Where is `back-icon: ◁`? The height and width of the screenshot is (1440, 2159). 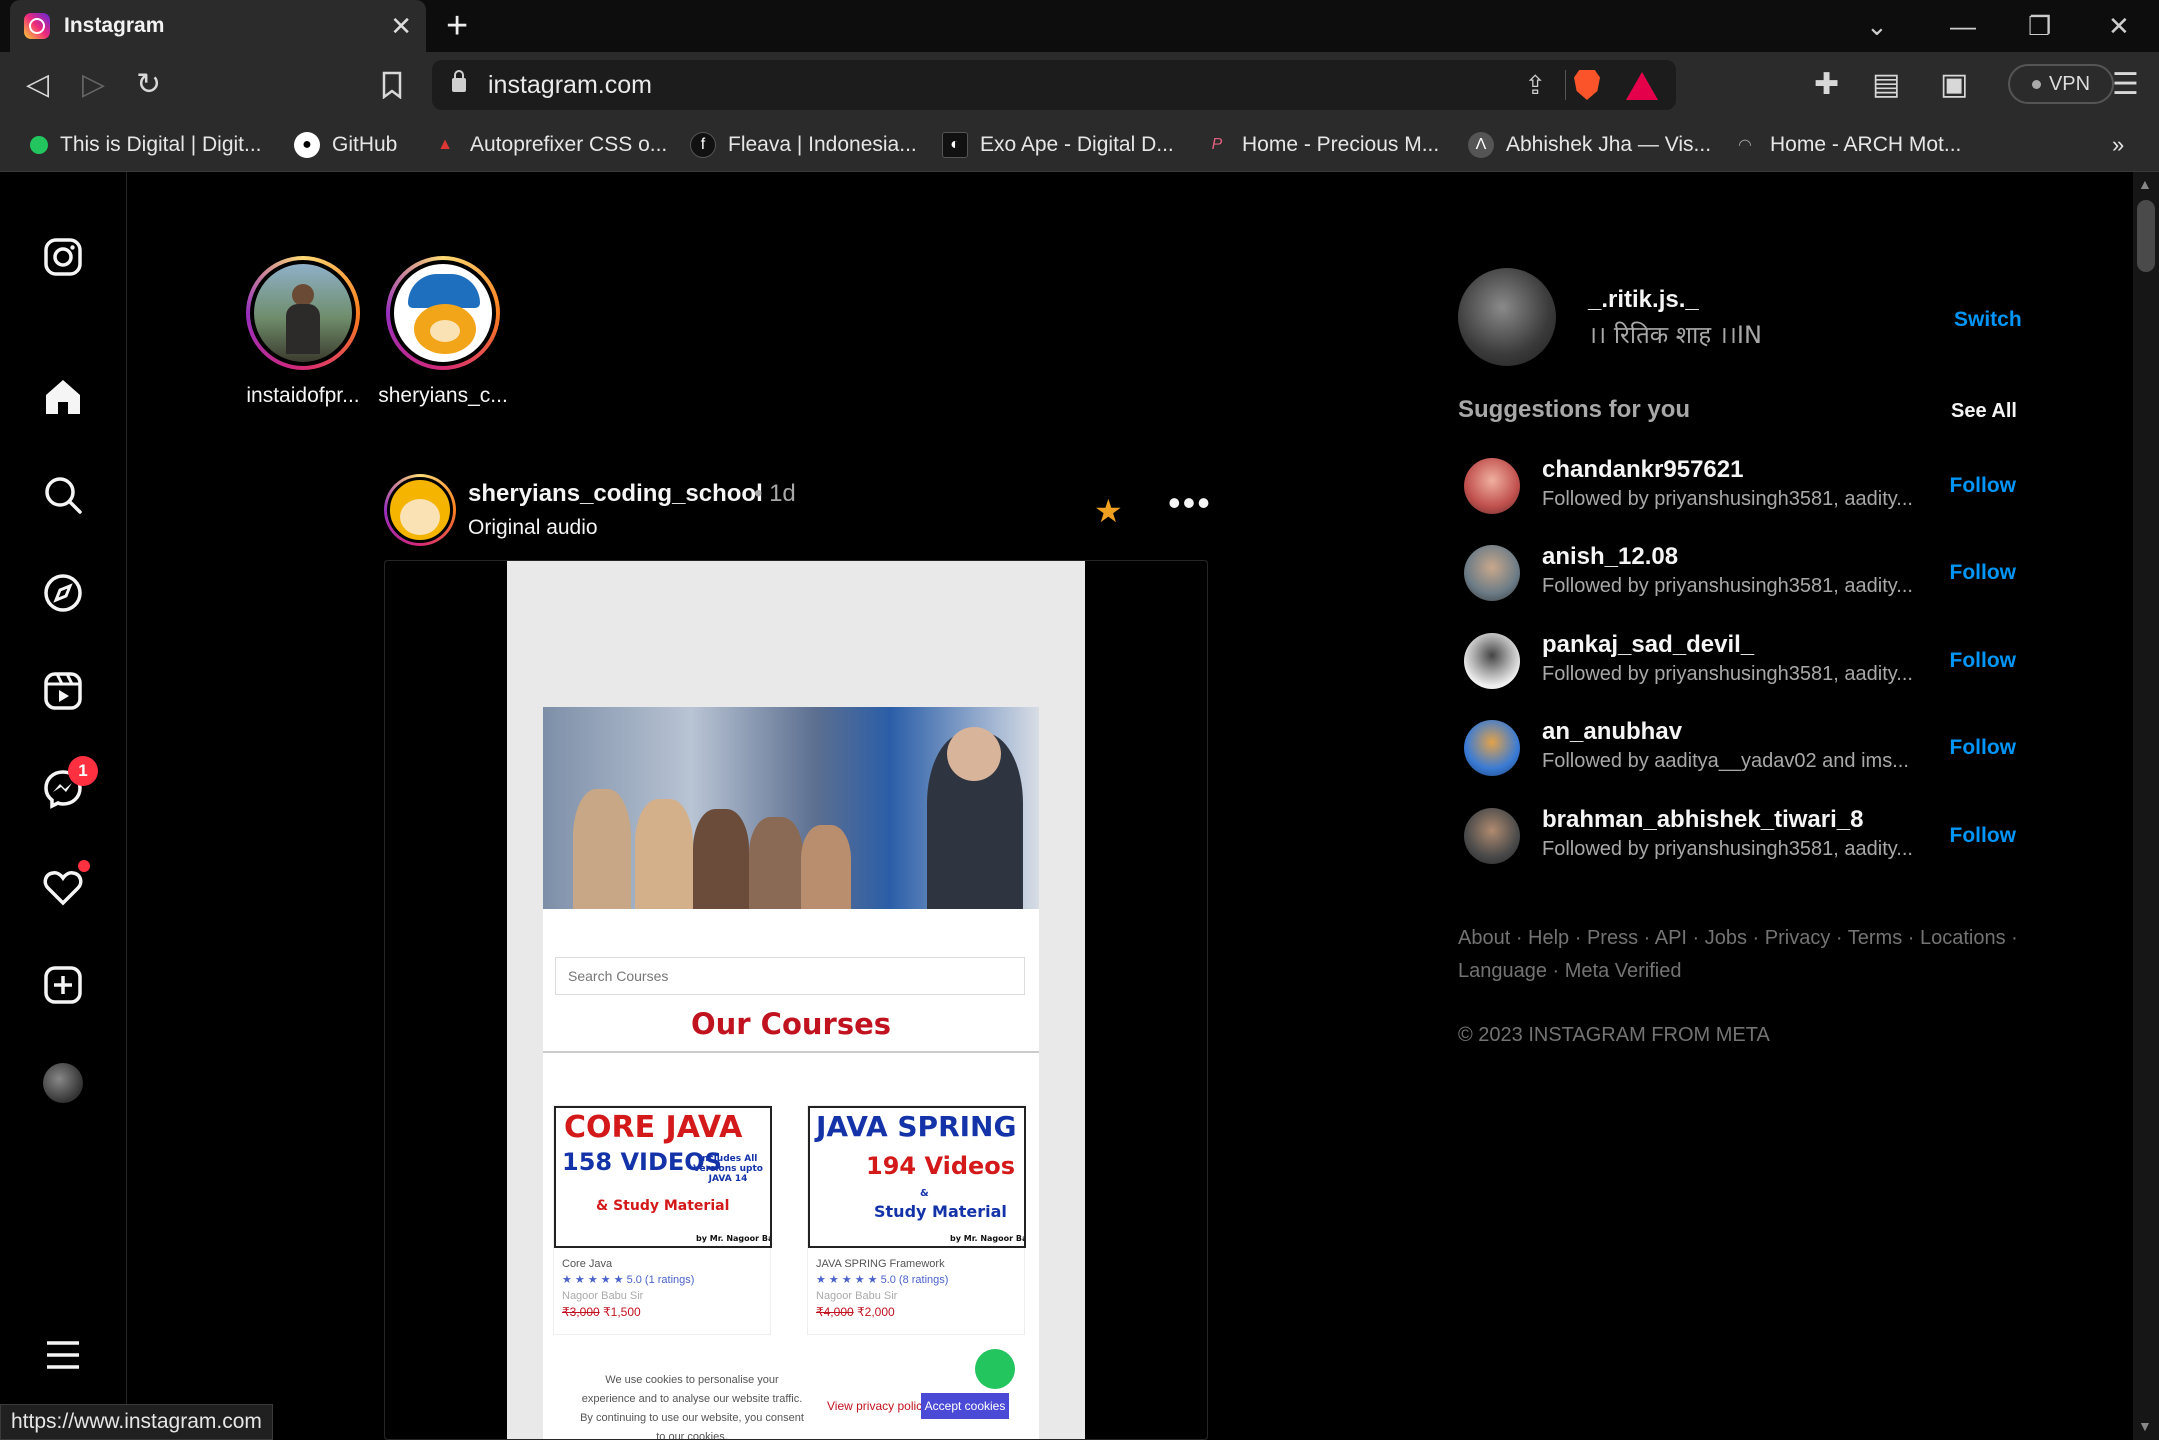
back-icon: ◁ is located at coordinates (37, 85).